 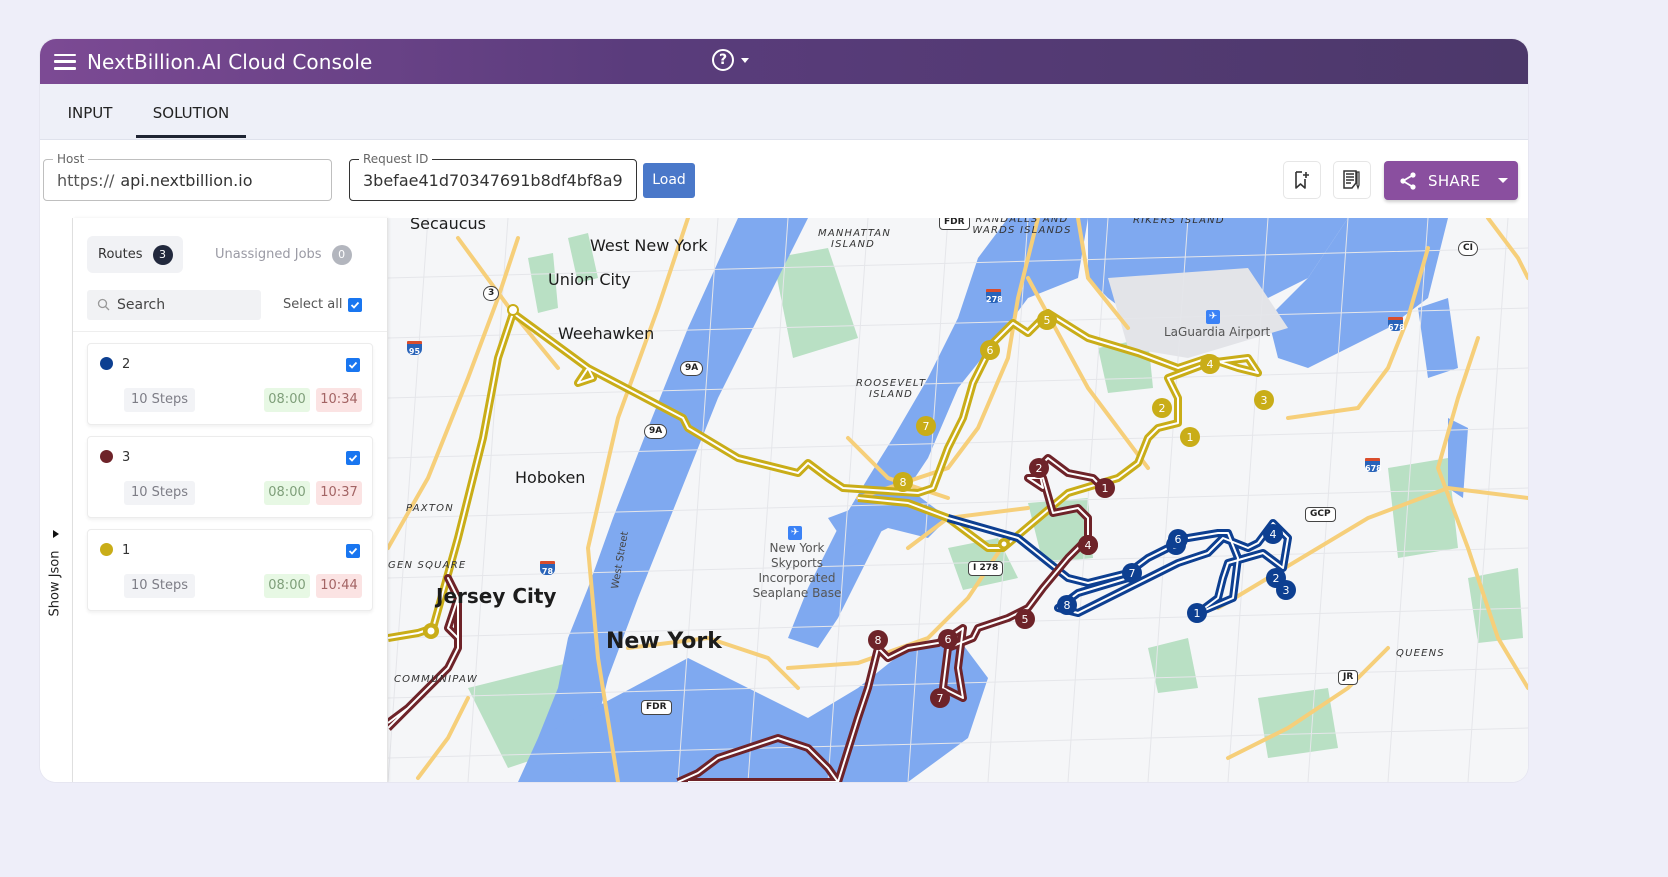 What do you see at coordinates (664, 641) in the screenshot?
I see `map-label-new-york: New York` at bounding box center [664, 641].